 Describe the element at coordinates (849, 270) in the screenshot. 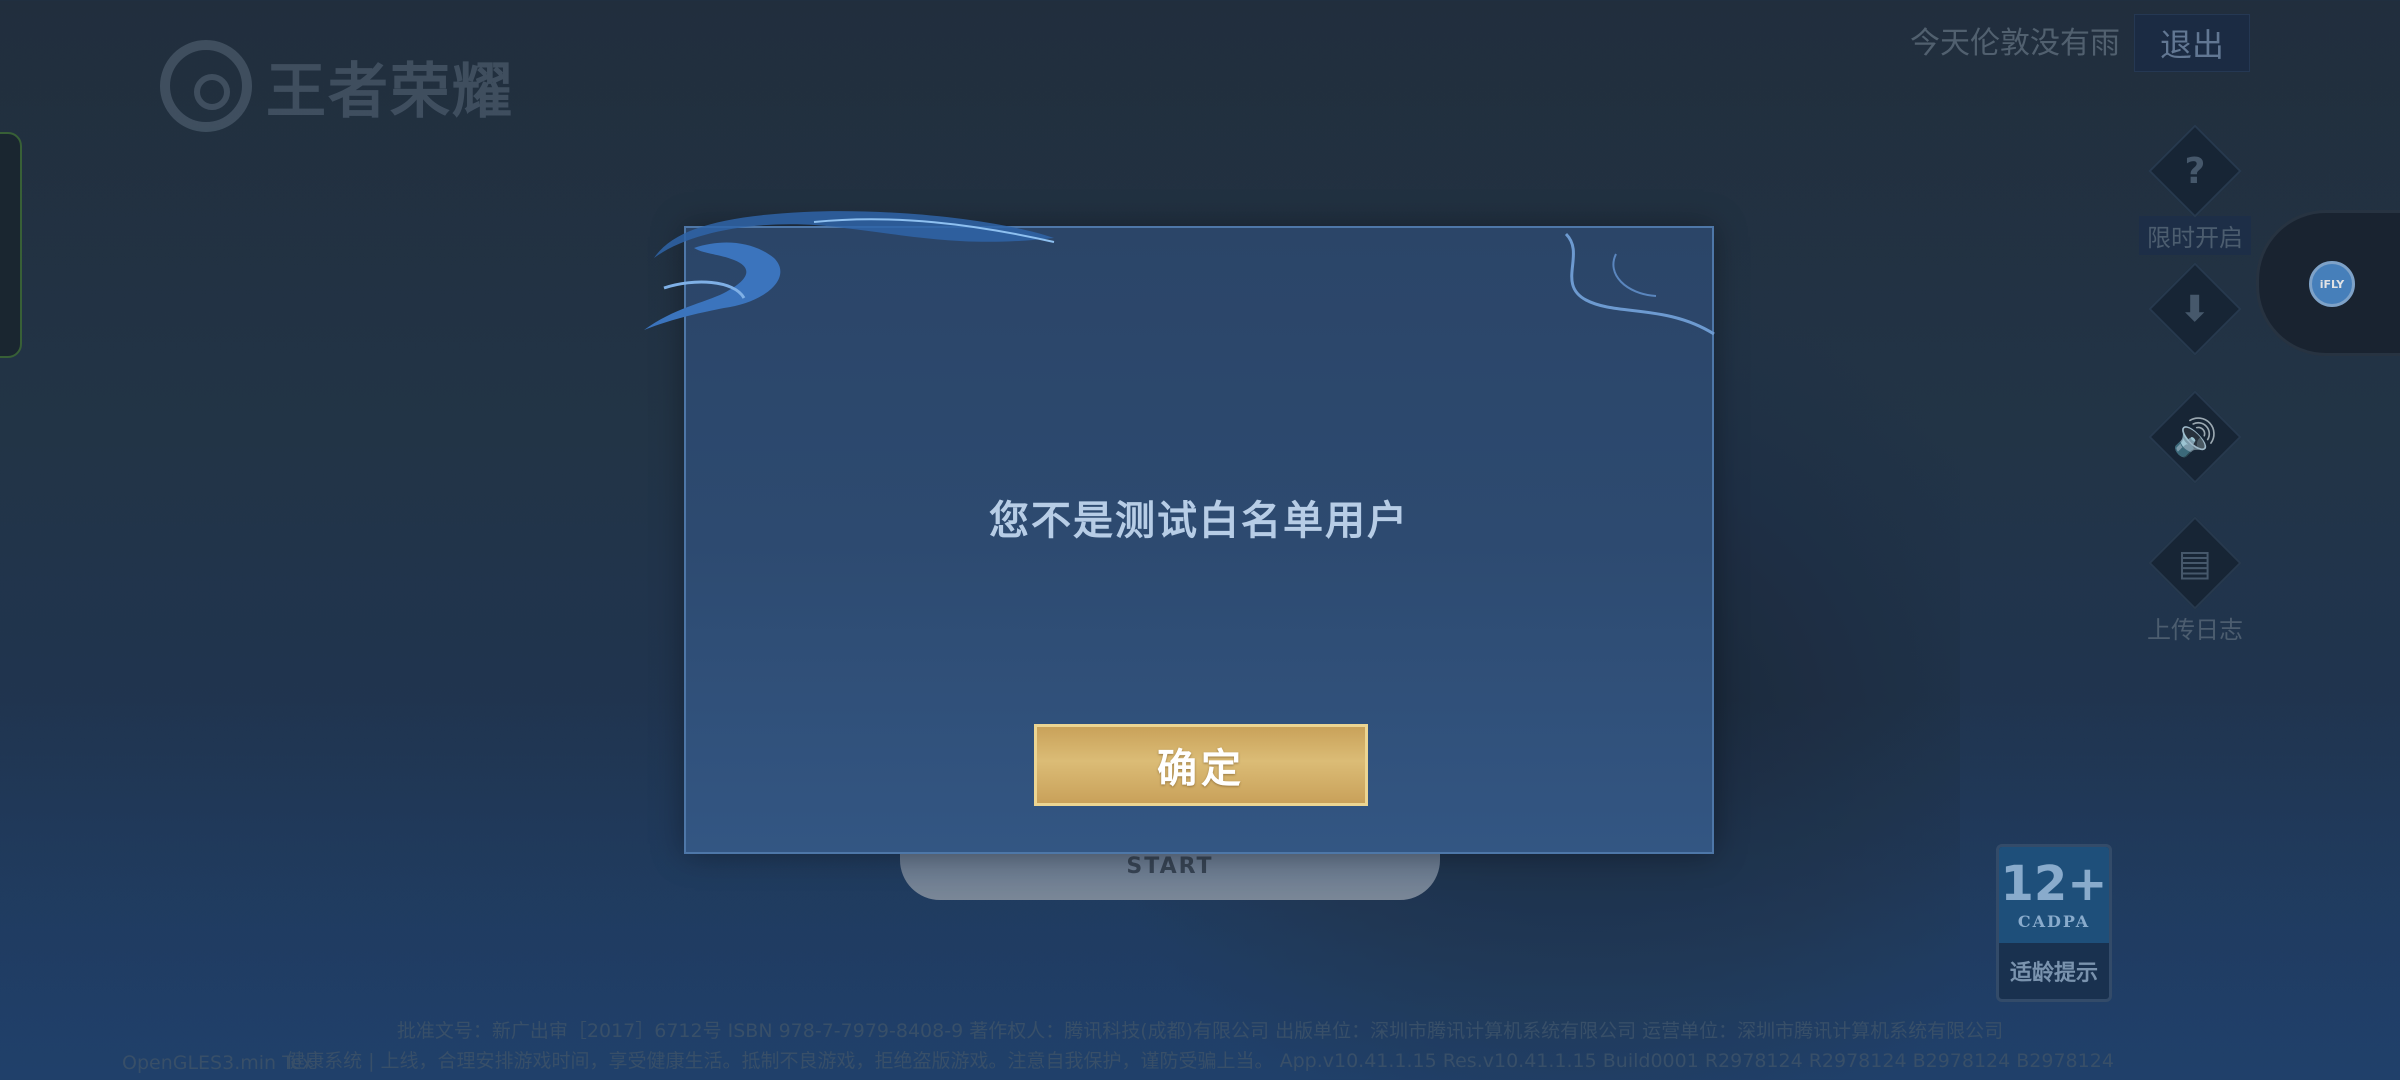

I see `cloud-ornament-left` at that location.